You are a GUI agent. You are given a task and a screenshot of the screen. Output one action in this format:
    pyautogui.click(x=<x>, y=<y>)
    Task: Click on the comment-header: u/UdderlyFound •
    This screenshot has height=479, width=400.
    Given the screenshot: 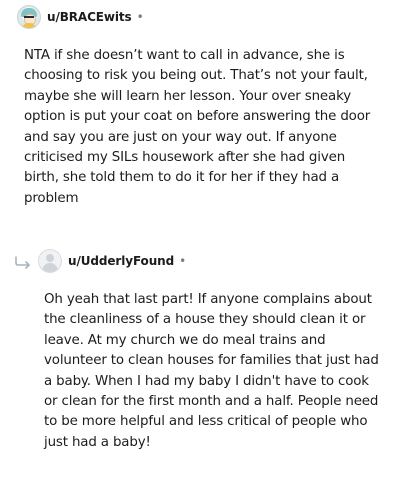 What is the action you would take?
    pyautogui.click(x=112, y=261)
    